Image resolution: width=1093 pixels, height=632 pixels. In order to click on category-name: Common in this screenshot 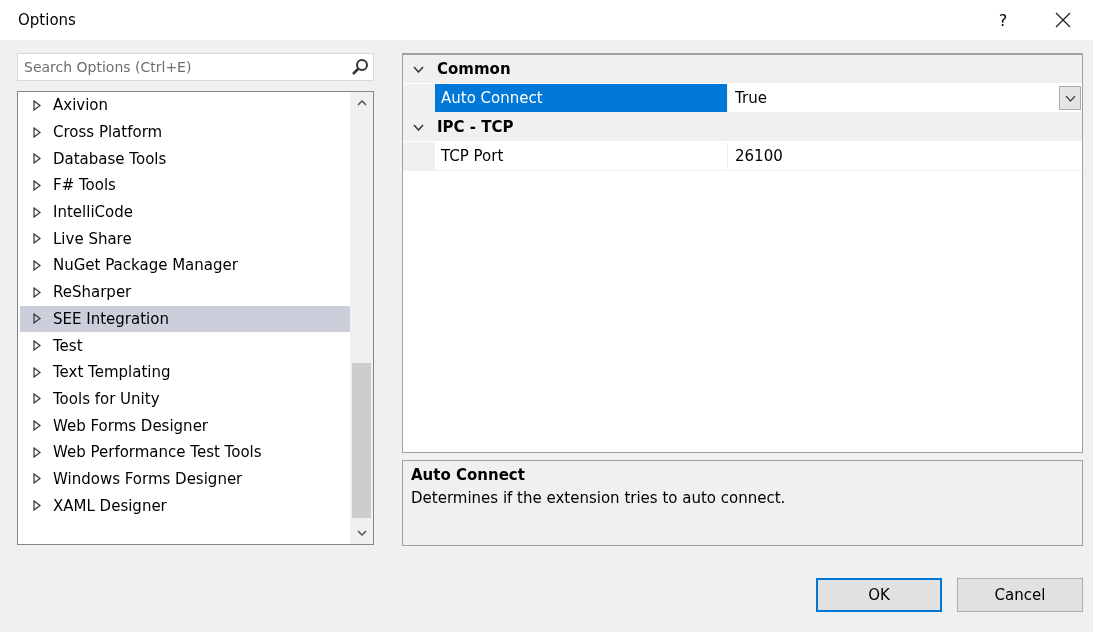, I will do `click(474, 69)`.